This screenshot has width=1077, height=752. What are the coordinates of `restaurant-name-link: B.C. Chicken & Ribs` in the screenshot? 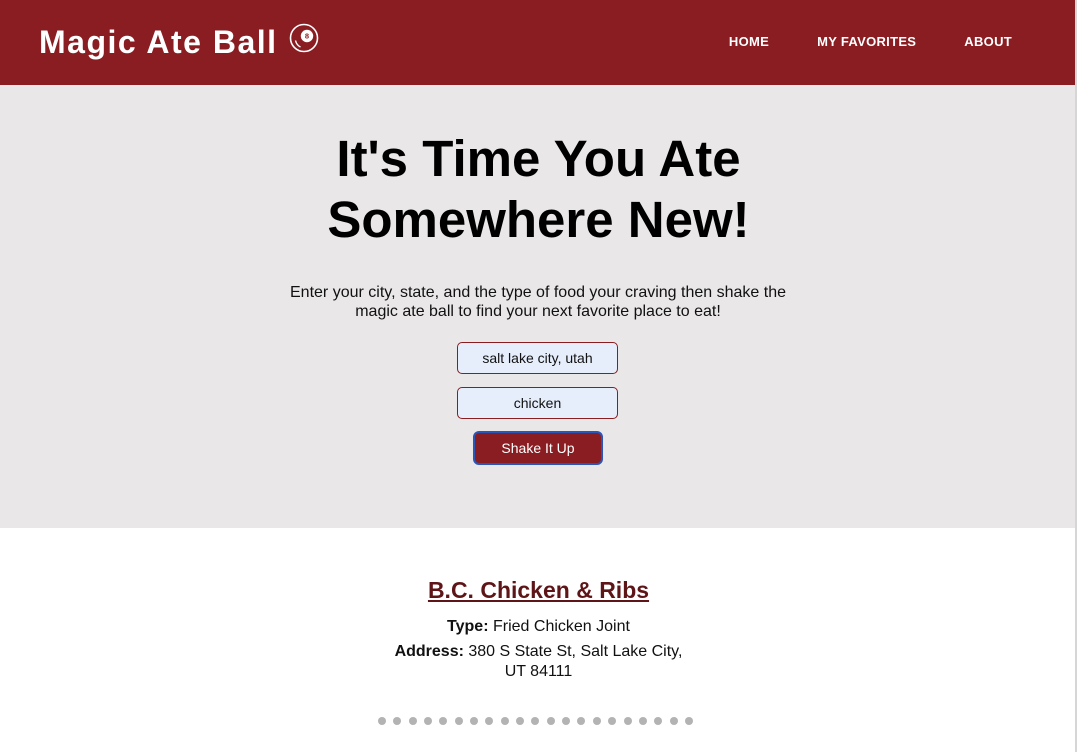 It's located at (538, 590).